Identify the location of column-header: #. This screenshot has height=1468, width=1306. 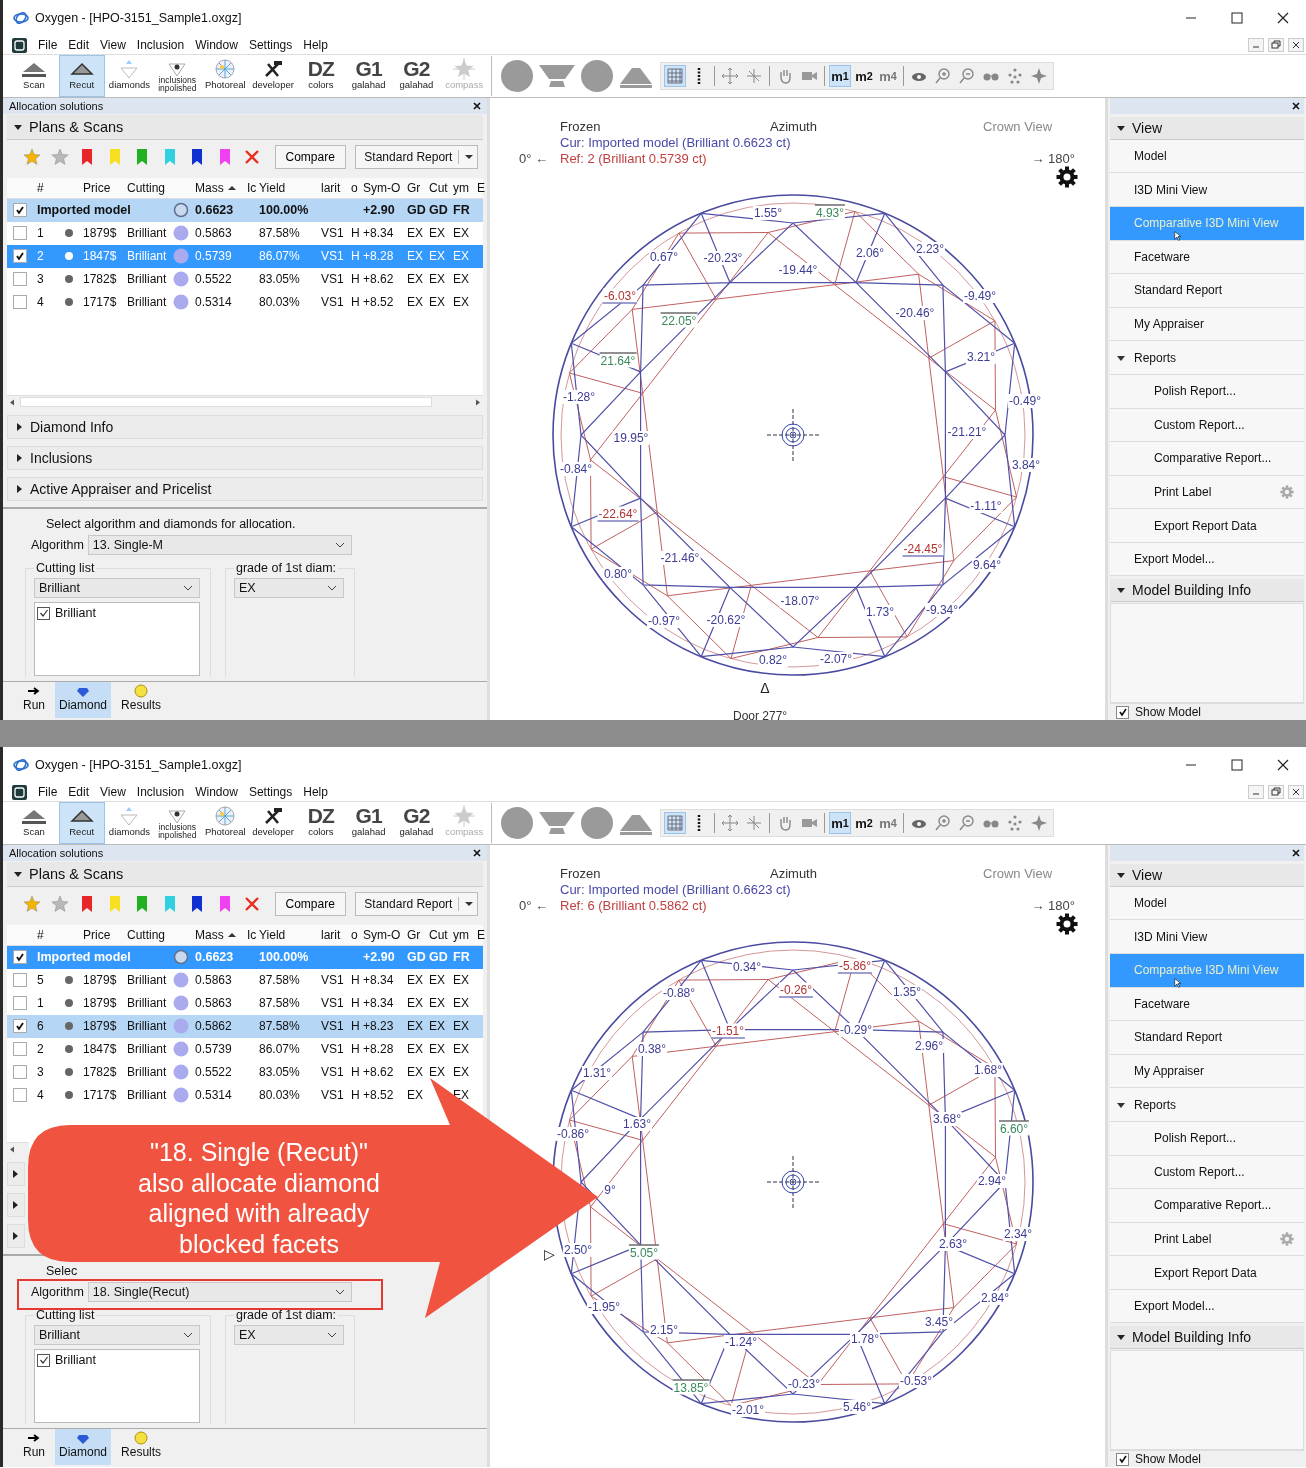
(40, 187).